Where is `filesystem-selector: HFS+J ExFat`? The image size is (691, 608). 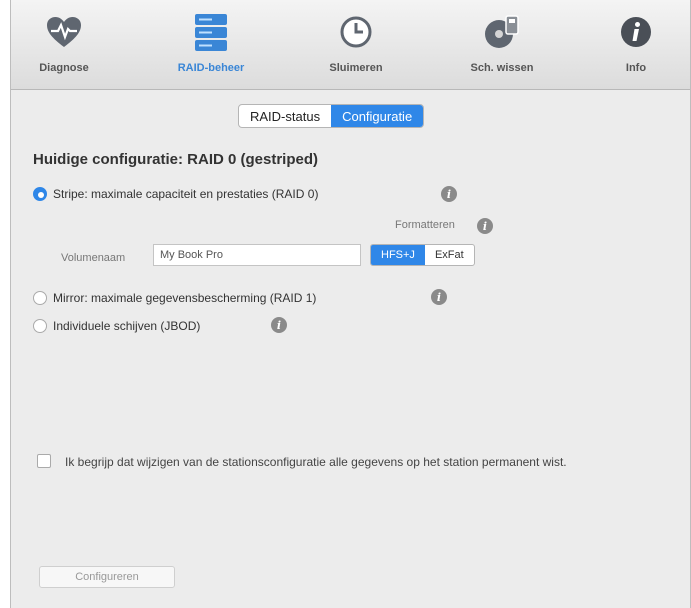
filesystem-selector: HFS+J ExFat is located at coordinates (422, 255).